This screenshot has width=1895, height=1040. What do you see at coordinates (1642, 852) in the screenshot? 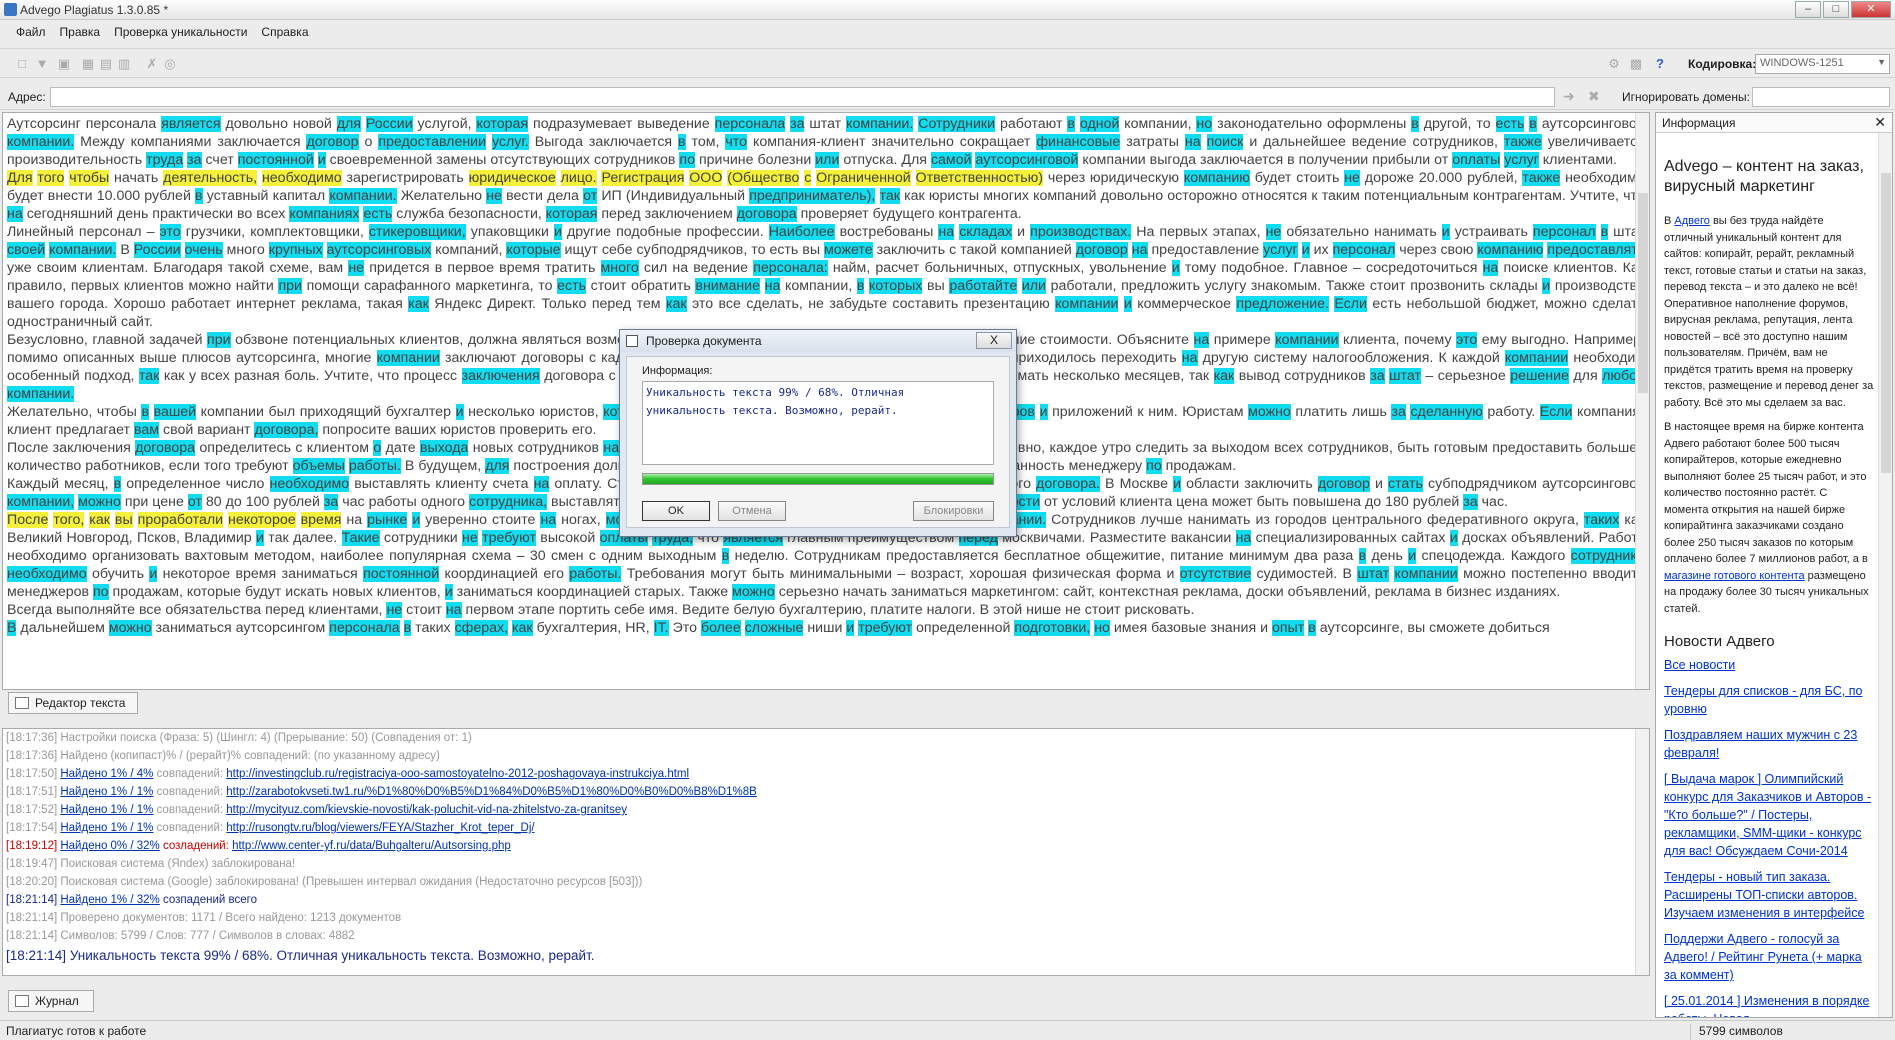
I see `log-scrollbar` at bounding box center [1642, 852].